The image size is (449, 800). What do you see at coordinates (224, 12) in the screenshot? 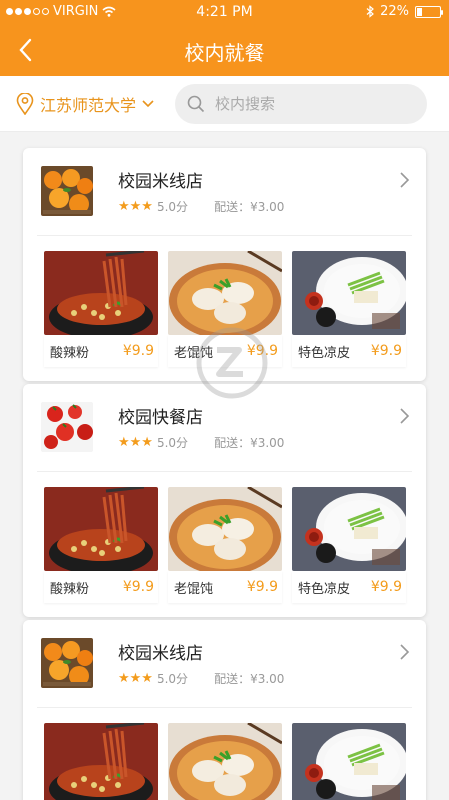
I see `status-bar: VIRGIN 4:21 PM 22%` at bounding box center [224, 12].